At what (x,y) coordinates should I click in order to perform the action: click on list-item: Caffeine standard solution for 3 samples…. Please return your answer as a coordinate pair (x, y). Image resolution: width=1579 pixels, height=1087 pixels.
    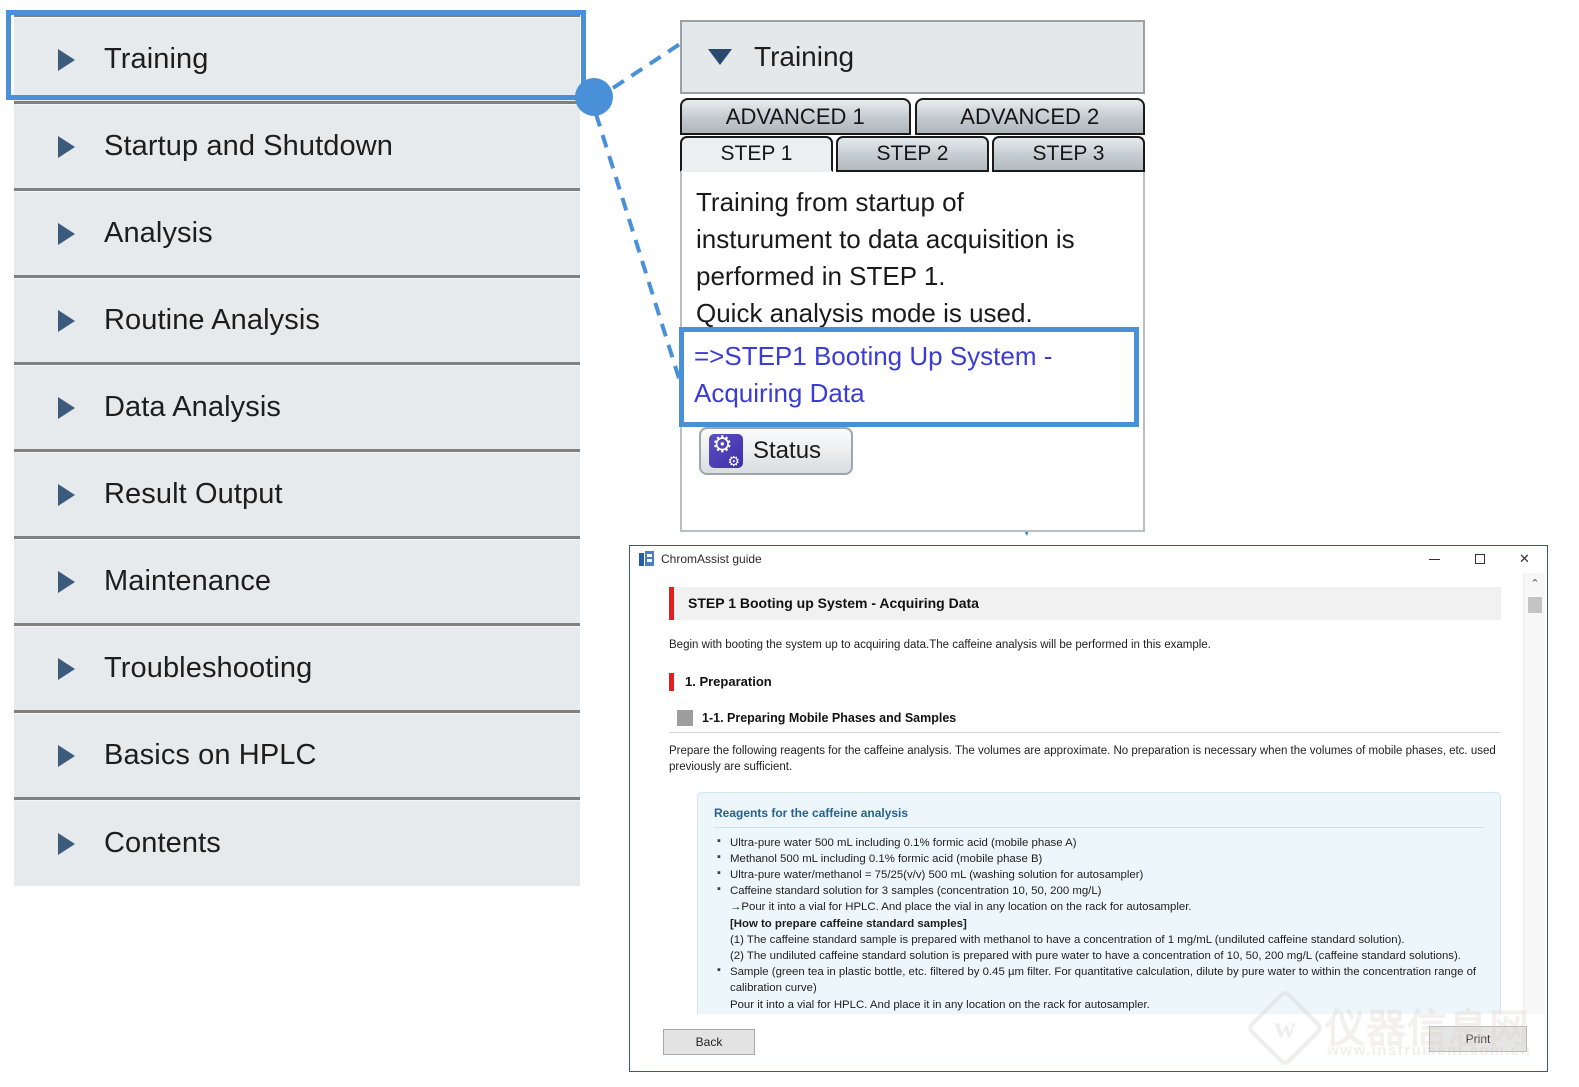
    Looking at the image, I should click on (1100, 923).